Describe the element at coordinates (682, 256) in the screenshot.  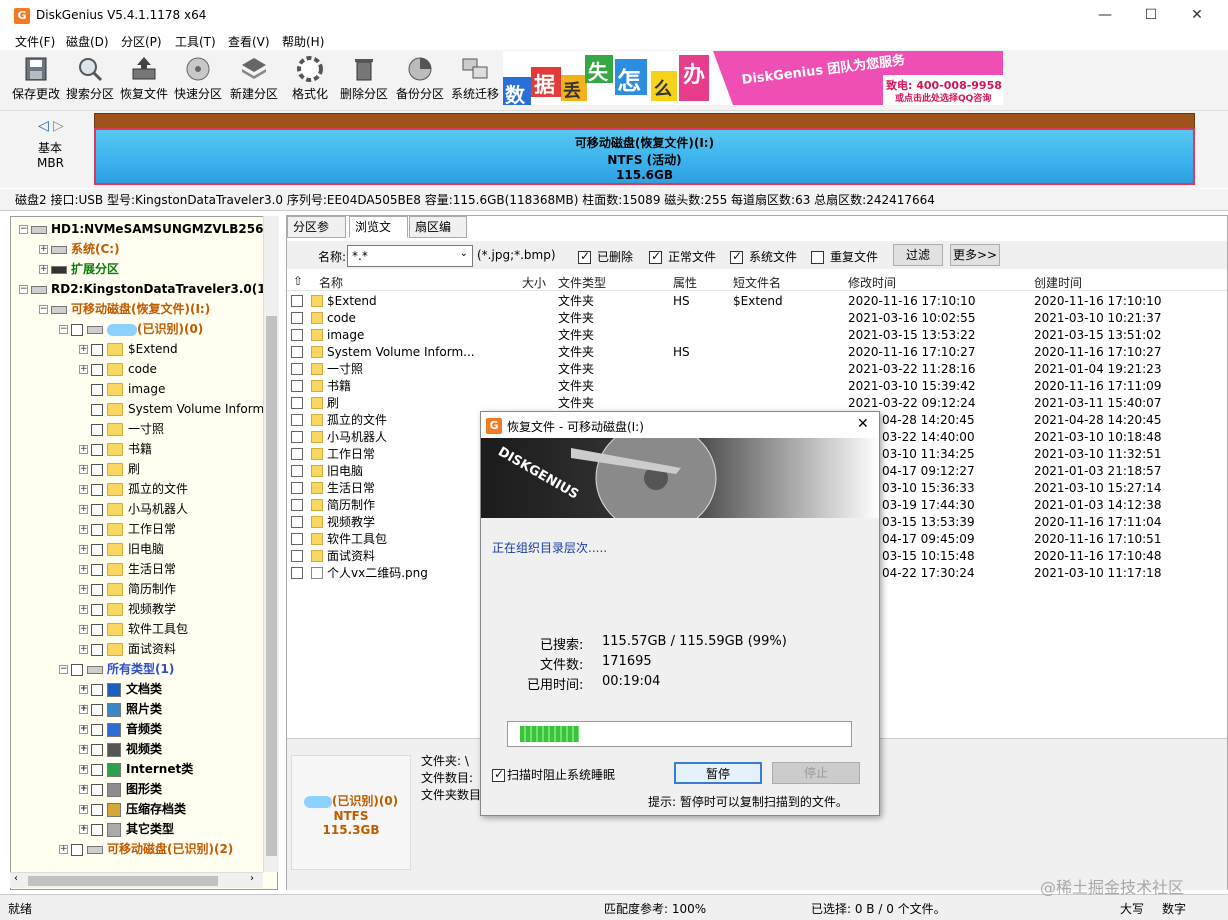
I see `normal-files-checkbox: 正常文件` at that location.